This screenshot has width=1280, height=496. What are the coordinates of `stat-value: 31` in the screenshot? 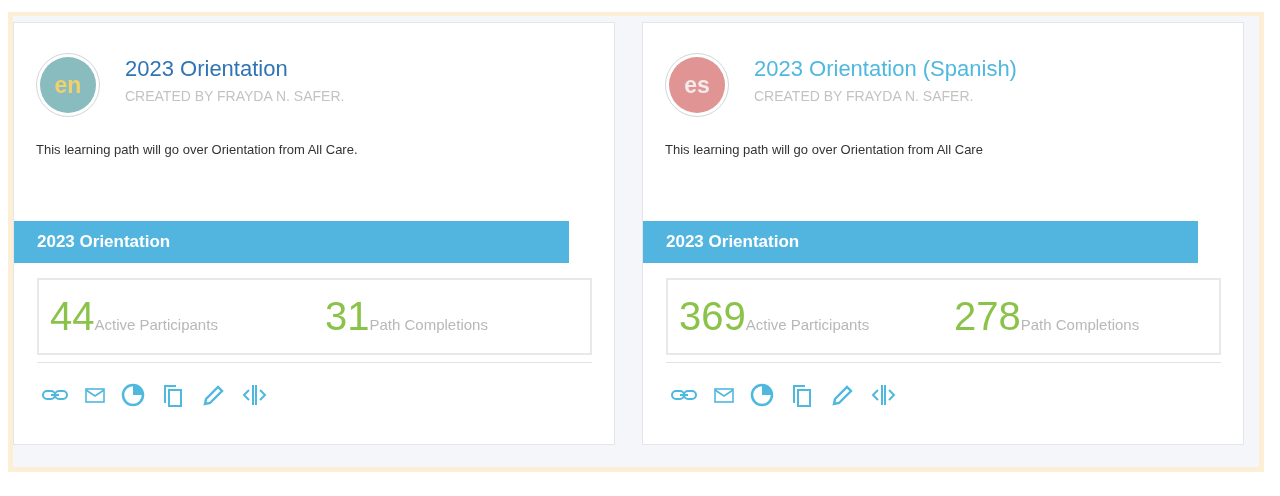 It's located at (347, 316).